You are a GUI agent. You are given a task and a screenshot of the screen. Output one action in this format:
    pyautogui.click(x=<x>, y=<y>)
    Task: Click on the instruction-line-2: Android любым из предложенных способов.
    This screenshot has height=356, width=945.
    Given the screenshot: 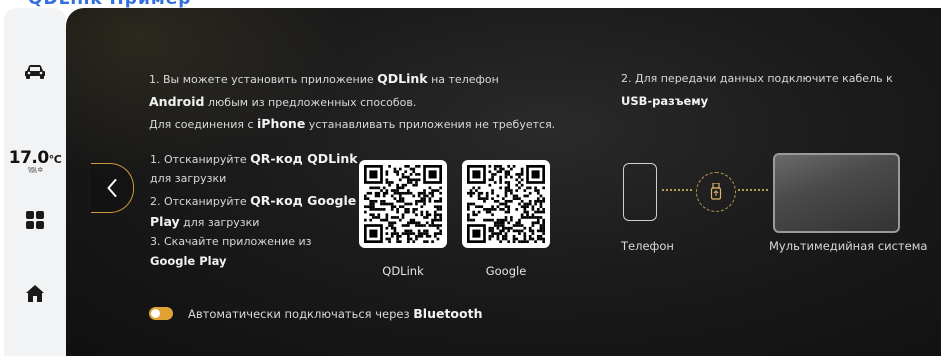 What is the action you would take?
    pyautogui.click(x=283, y=101)
    